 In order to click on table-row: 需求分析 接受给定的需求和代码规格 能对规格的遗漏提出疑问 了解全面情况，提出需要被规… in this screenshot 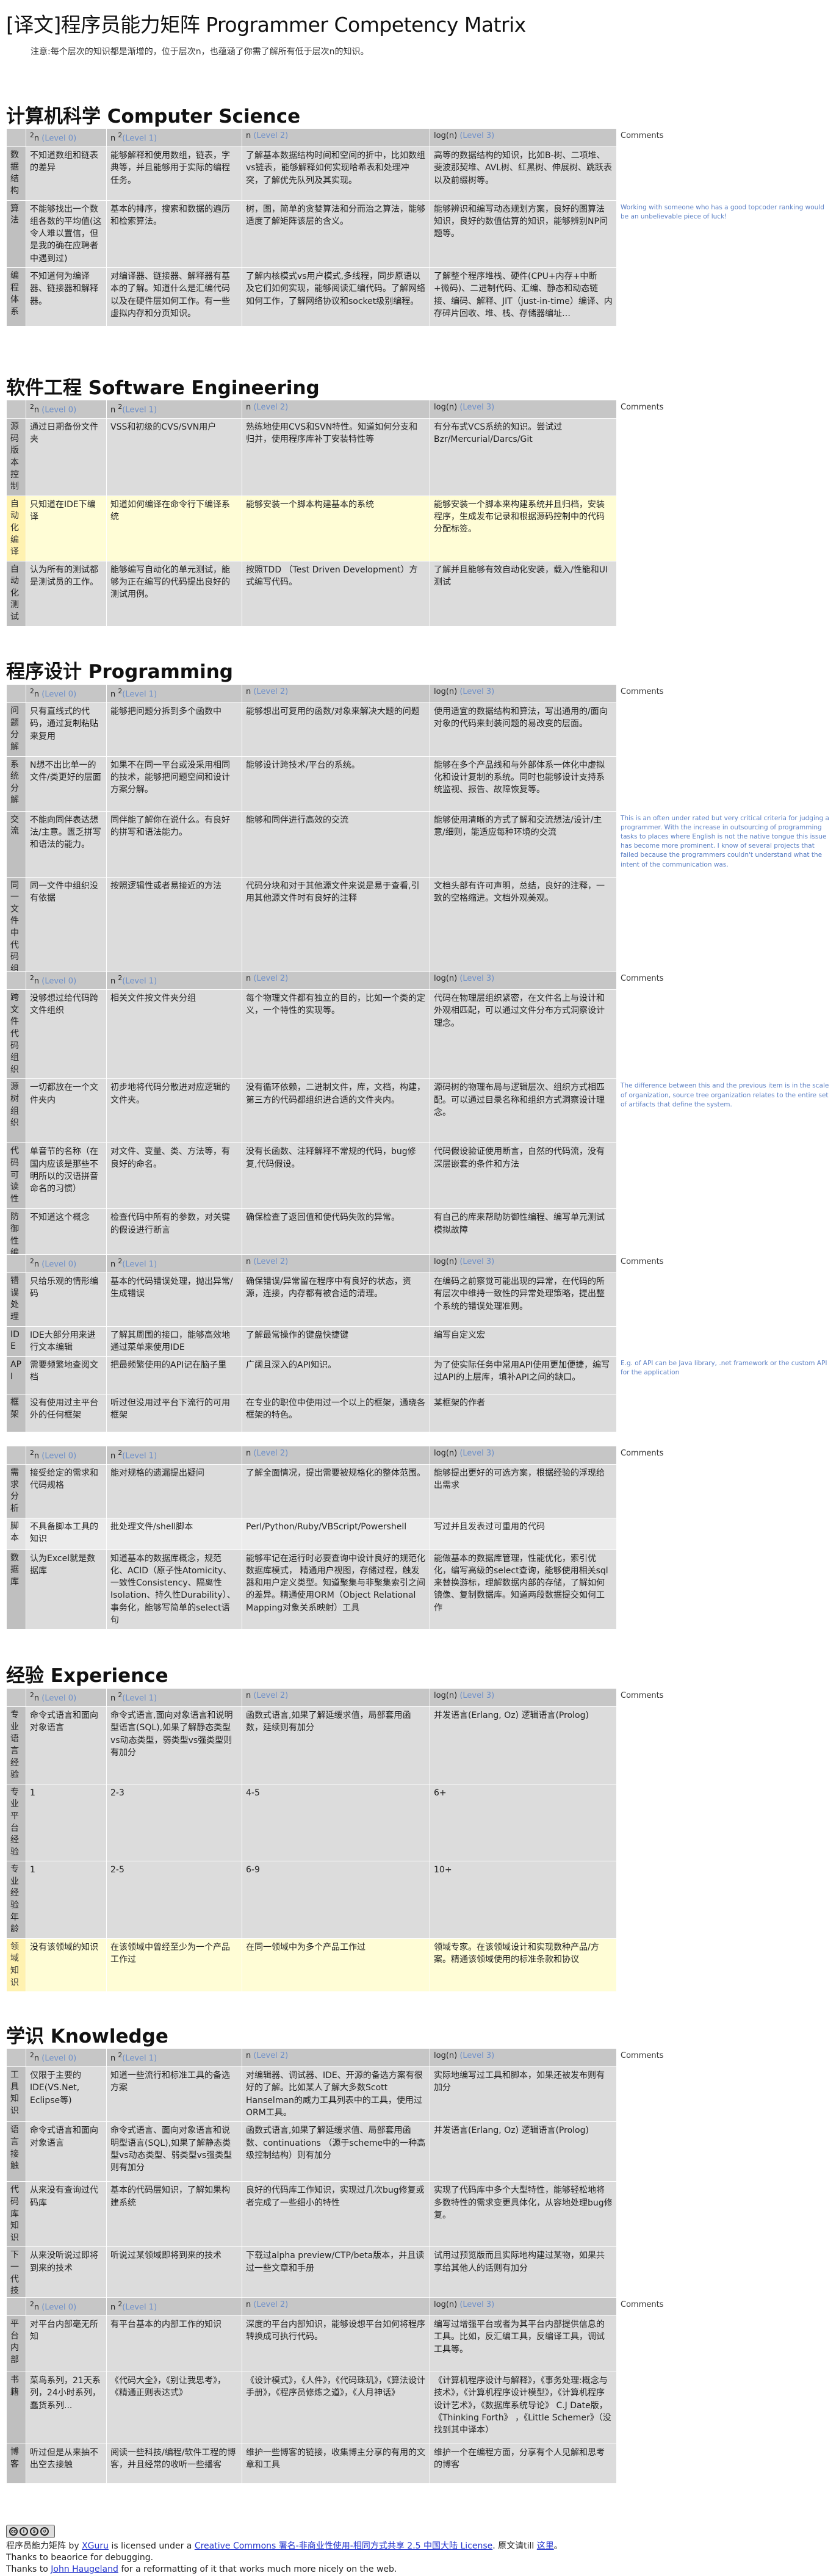, I will do `click(420, 1491)`.